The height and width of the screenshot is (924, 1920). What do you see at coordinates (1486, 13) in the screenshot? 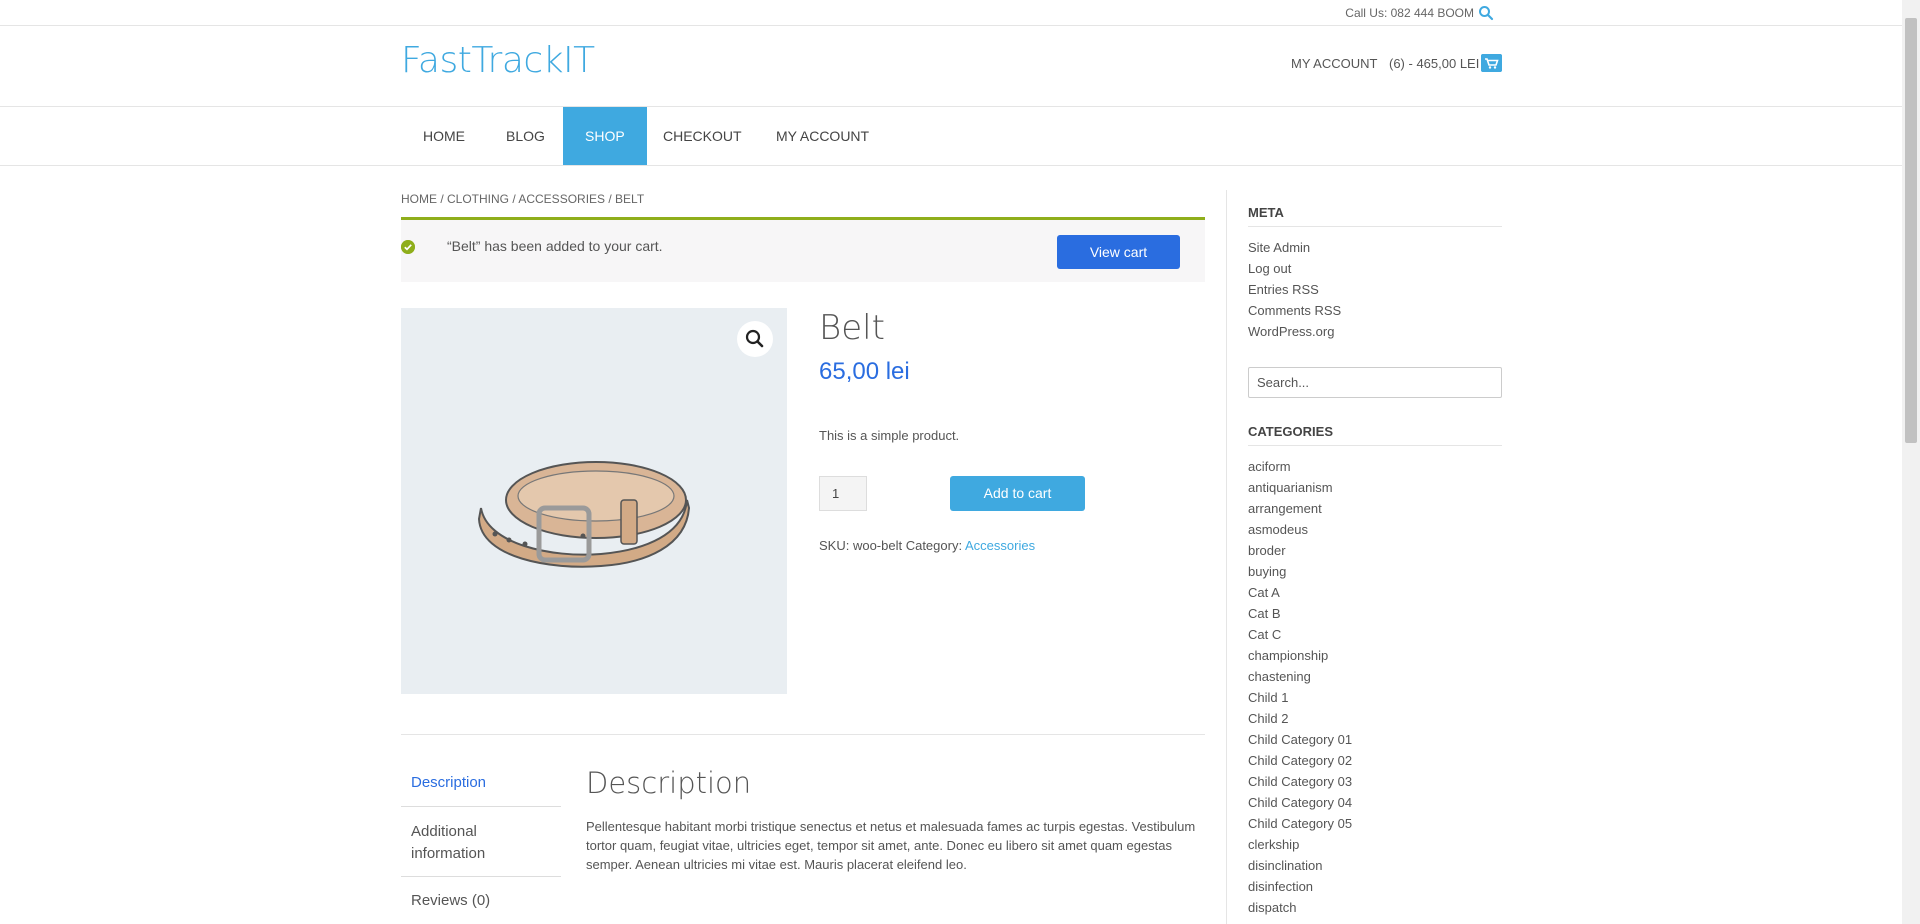
I see `search-icon` at bounding box center [1486, 13].